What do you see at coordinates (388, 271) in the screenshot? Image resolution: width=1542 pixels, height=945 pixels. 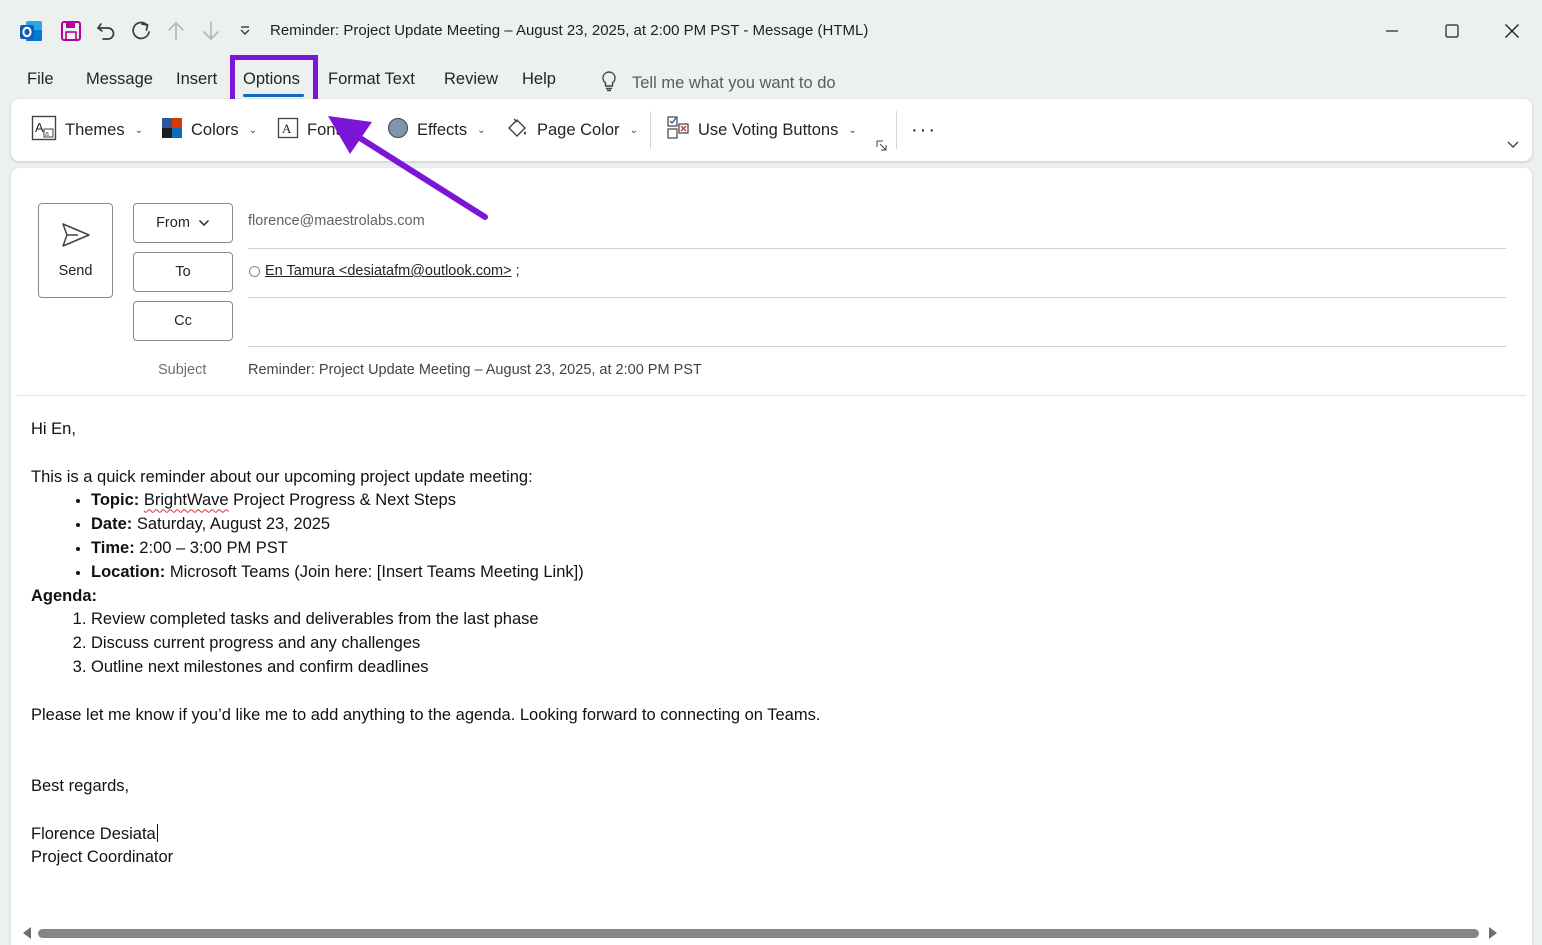 I see `recipient-chip: En Tamura <desiatafm@outlook.com>` at bounding box center [388, 271].